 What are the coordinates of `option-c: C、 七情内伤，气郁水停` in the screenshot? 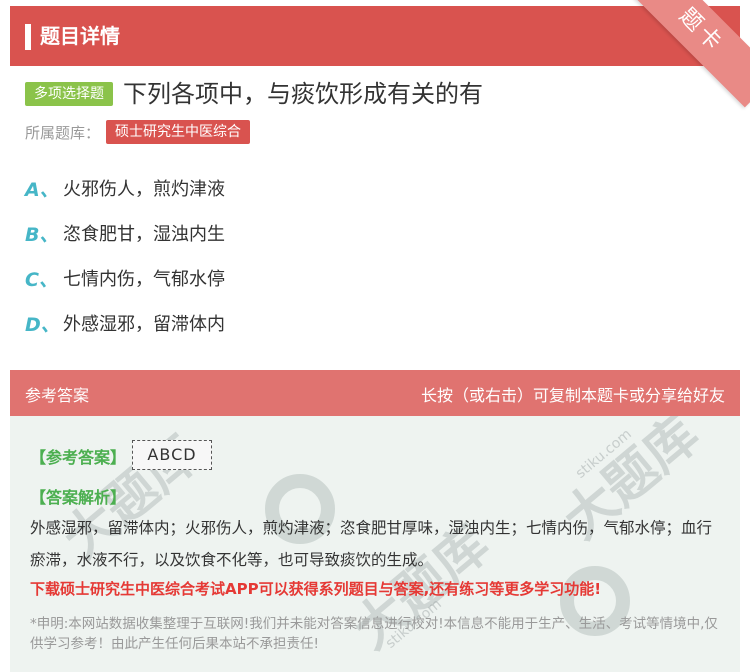 It's located at (125, 278).